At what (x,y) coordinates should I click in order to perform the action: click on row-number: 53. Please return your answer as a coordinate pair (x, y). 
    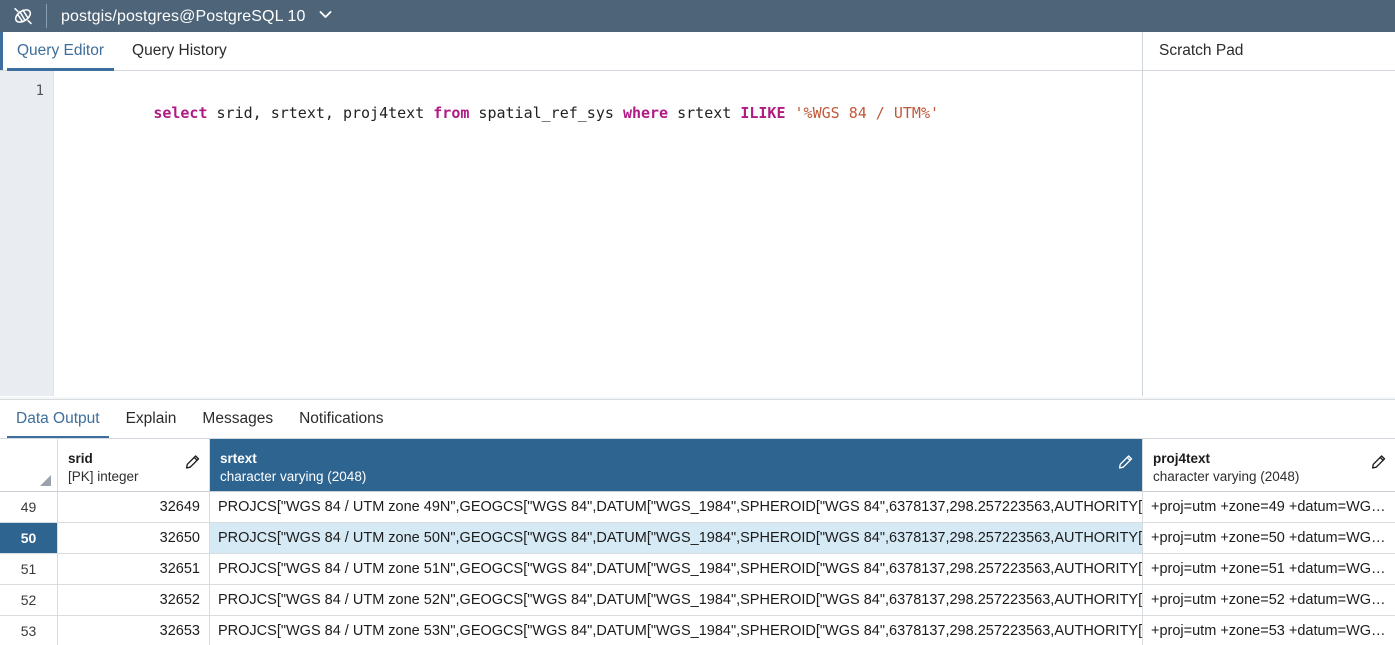
    Looking at the image, I should click on (29, 630).